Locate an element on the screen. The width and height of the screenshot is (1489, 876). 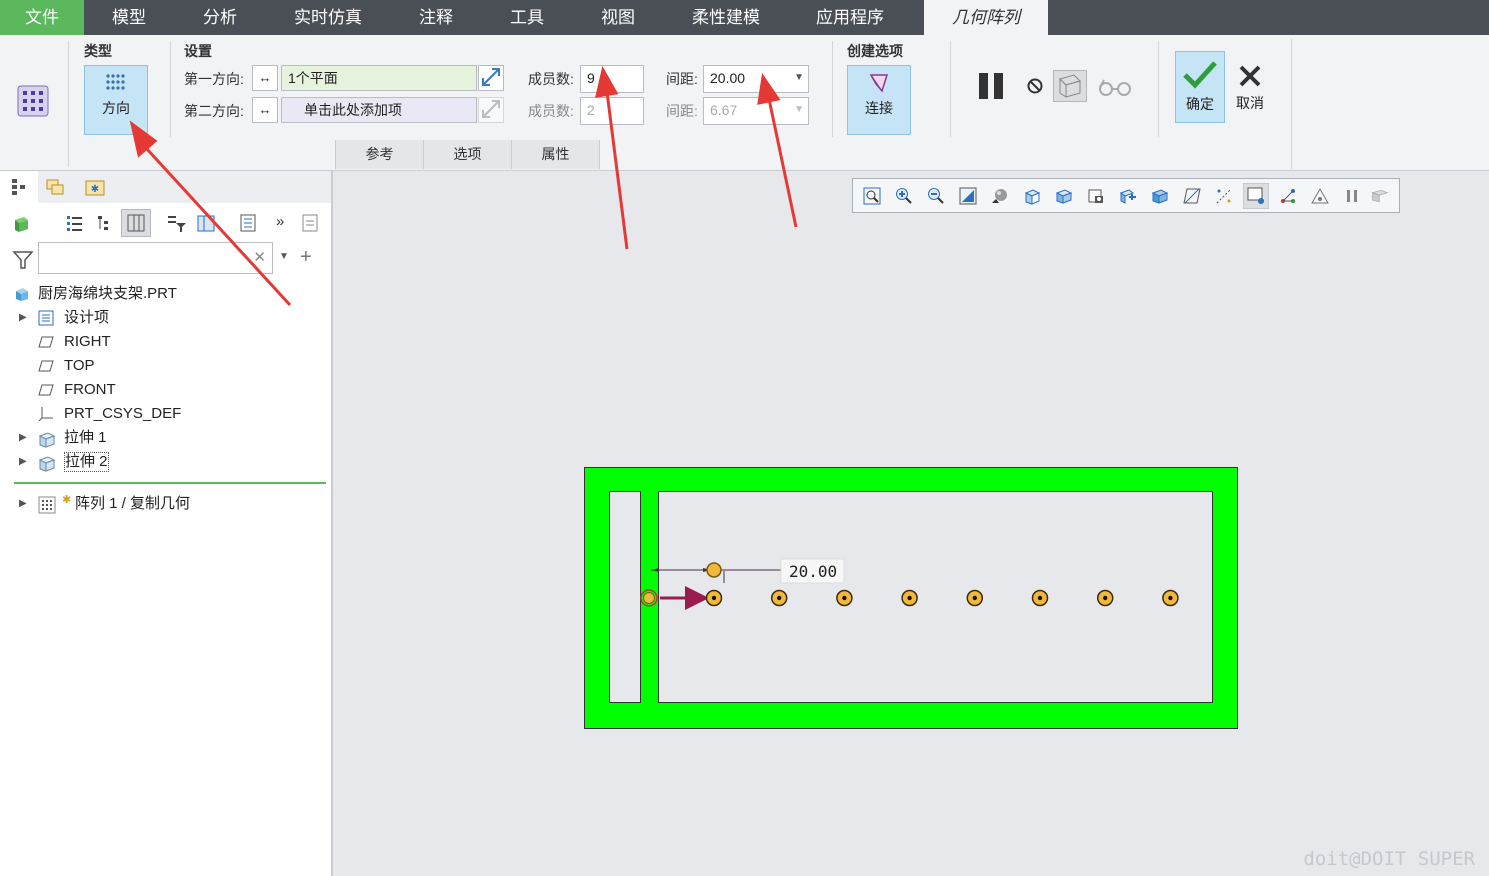
tree-settings-icon is located at coordinates (206, 223).